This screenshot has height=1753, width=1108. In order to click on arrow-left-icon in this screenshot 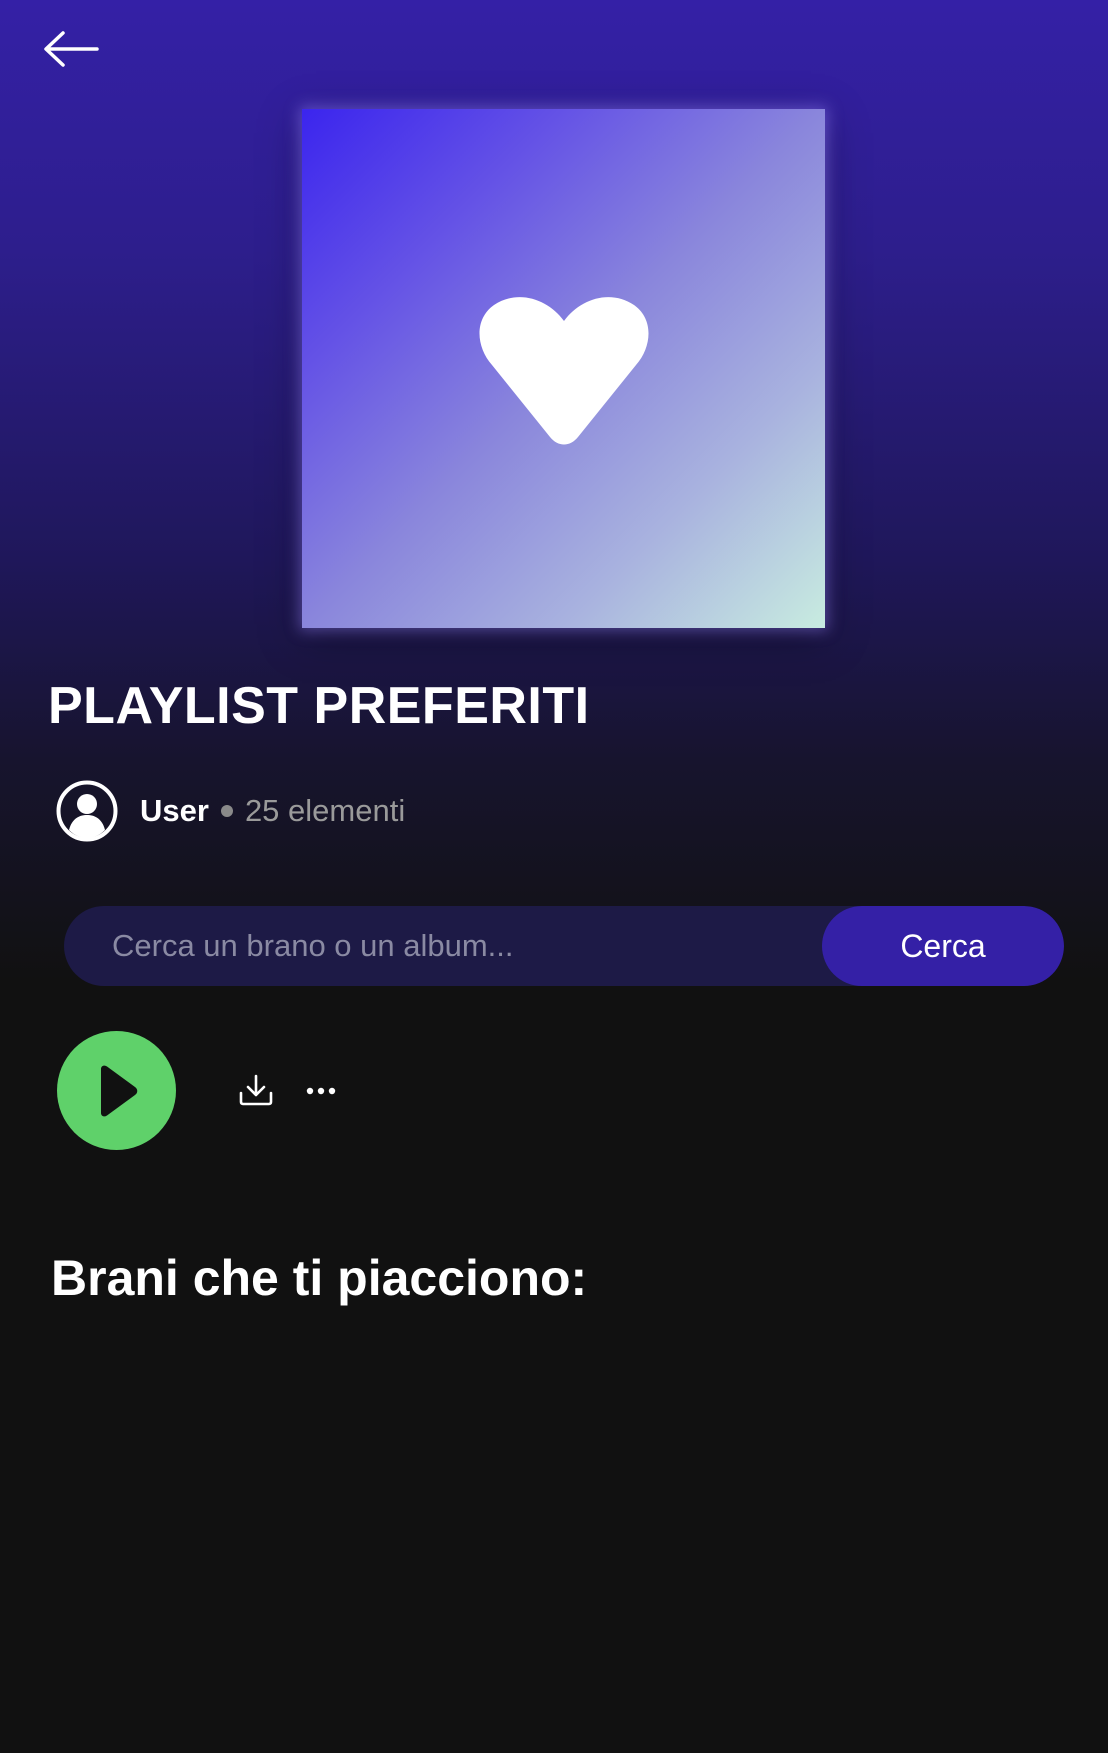, I will do `click(71, 49)`.